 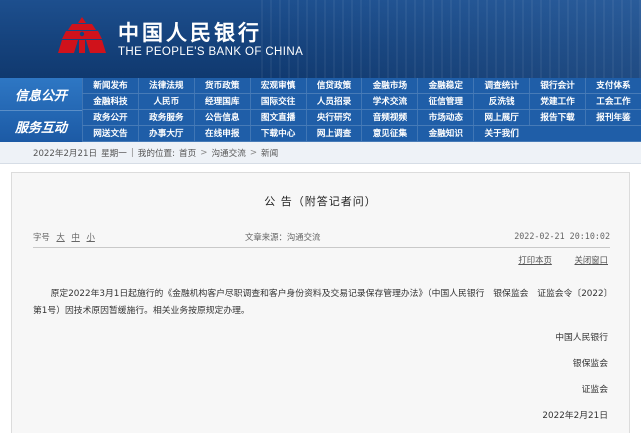 What do you see at coordinates (222, 101) in the screenshot?
I see `nav-item-treasury: 经理国库` at bounding box center [222, 101].